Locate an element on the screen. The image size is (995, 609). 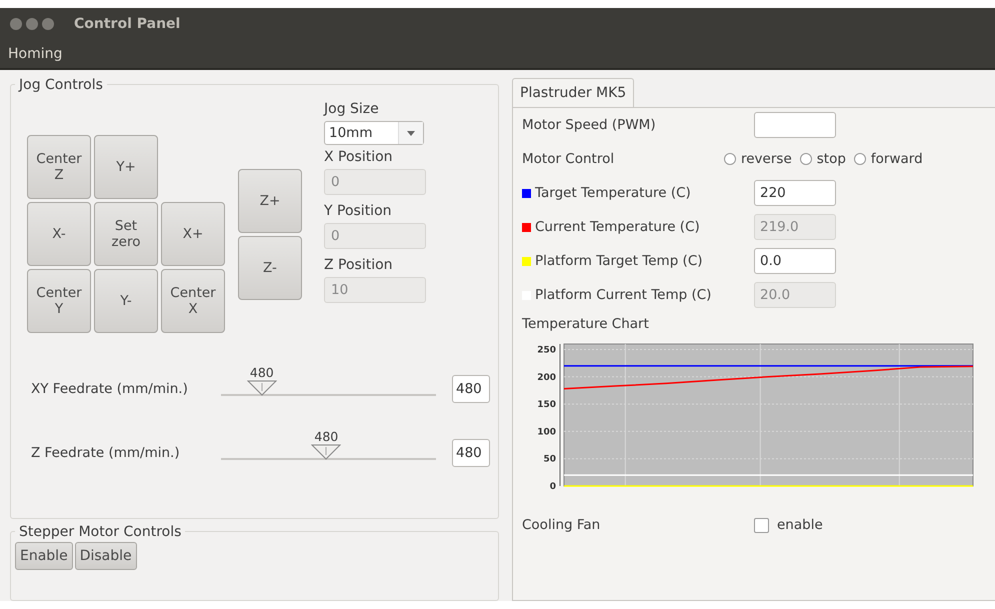
radio-button: stop is located at coordinates (823, 159).